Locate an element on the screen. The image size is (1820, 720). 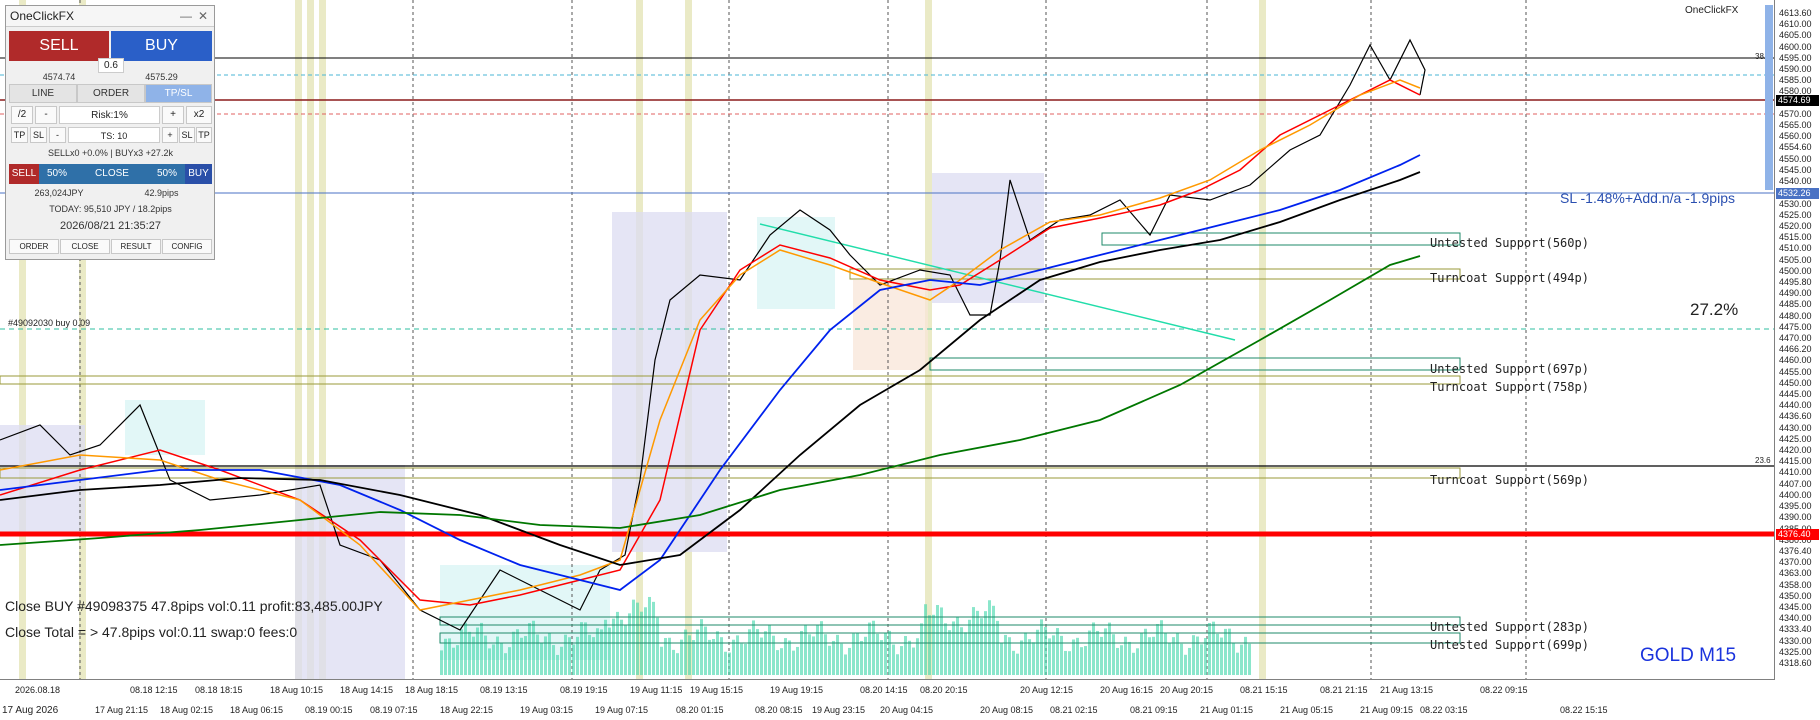
ts-plus-button: + is located at coordinates (170, 135).